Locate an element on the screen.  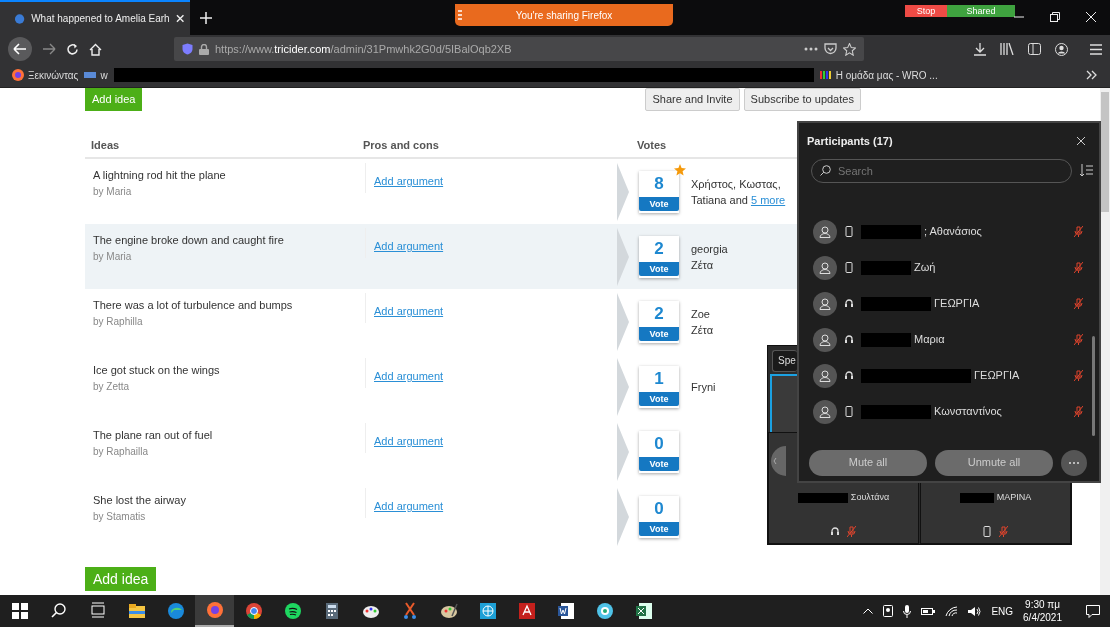
banner-text: You're sharing Firefox is located at coordinates (564, 15).